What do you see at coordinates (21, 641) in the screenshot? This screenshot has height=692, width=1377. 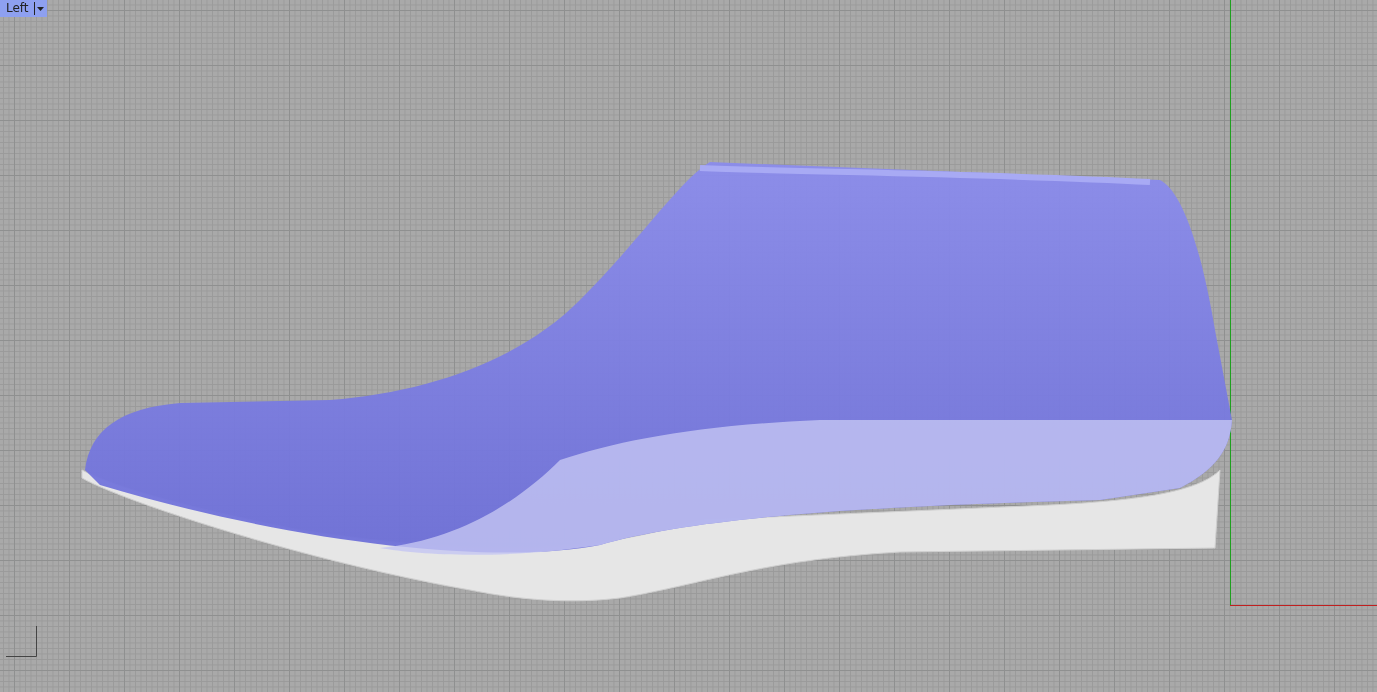 I see `axis-icon` at bounding box center [21, 641].